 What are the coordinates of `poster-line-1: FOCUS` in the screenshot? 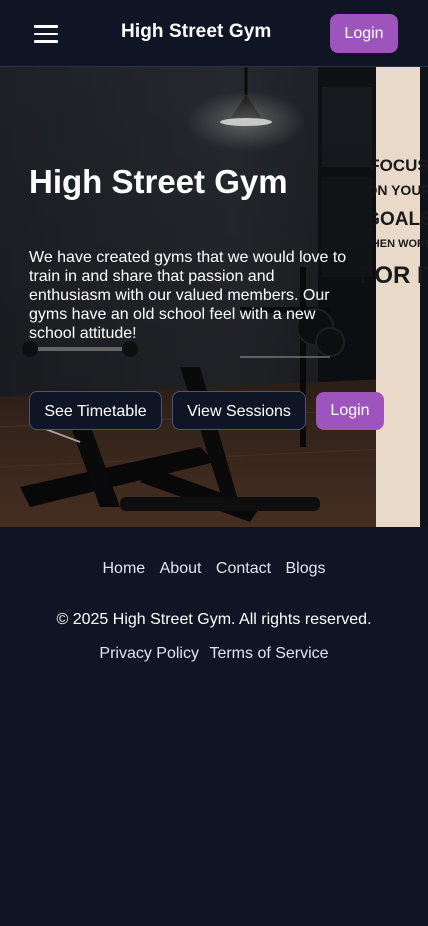 It's located at (398, 165).